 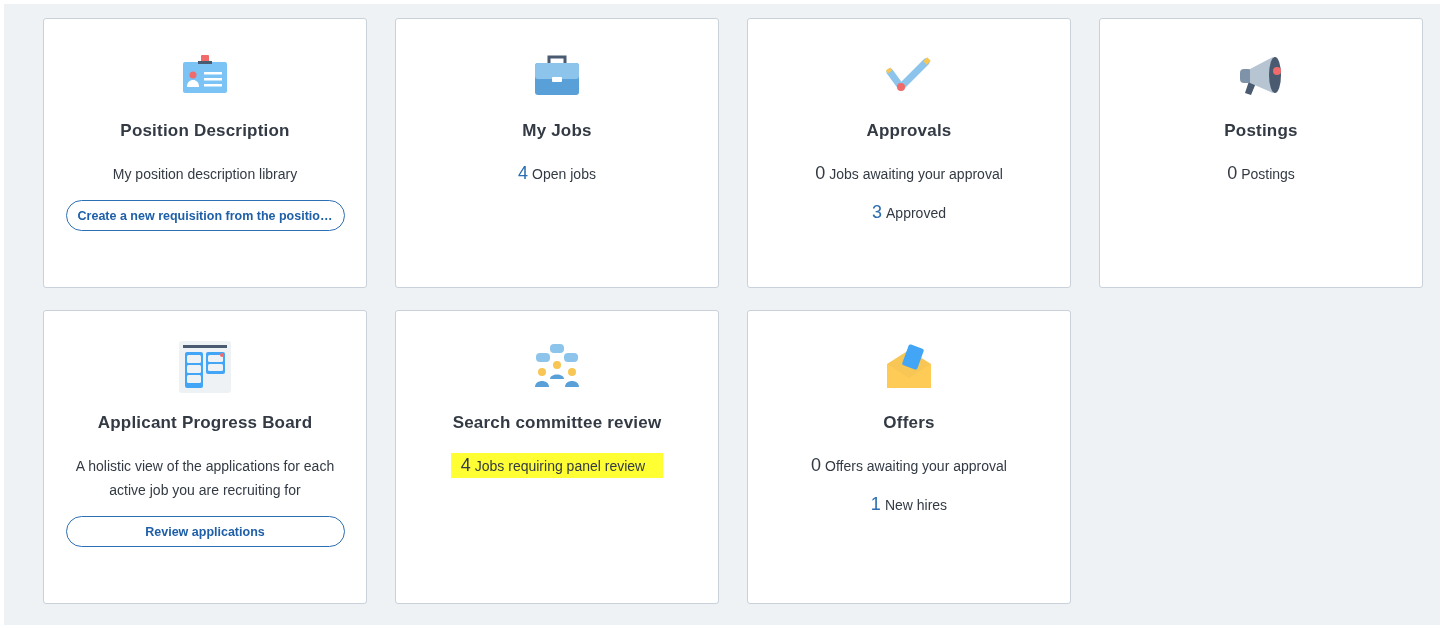 I want to click on stat-label: Jobs requiring panel review, so click(x=560, y=466).